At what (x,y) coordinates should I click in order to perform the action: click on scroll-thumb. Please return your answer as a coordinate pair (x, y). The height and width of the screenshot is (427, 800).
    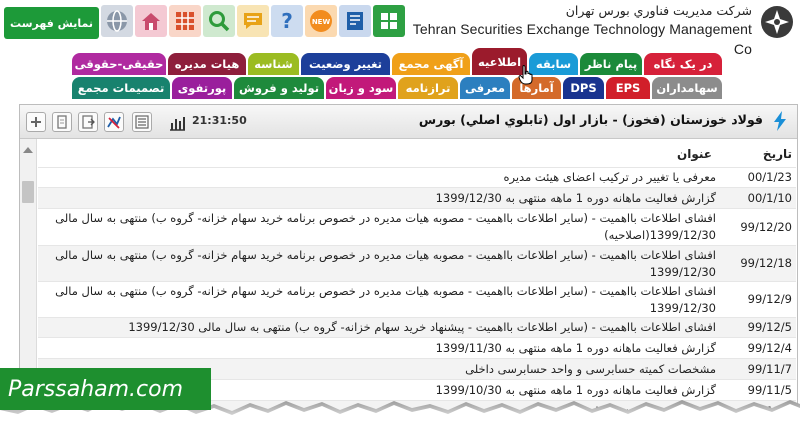
    Looking at the image, I should click on (28, 192).